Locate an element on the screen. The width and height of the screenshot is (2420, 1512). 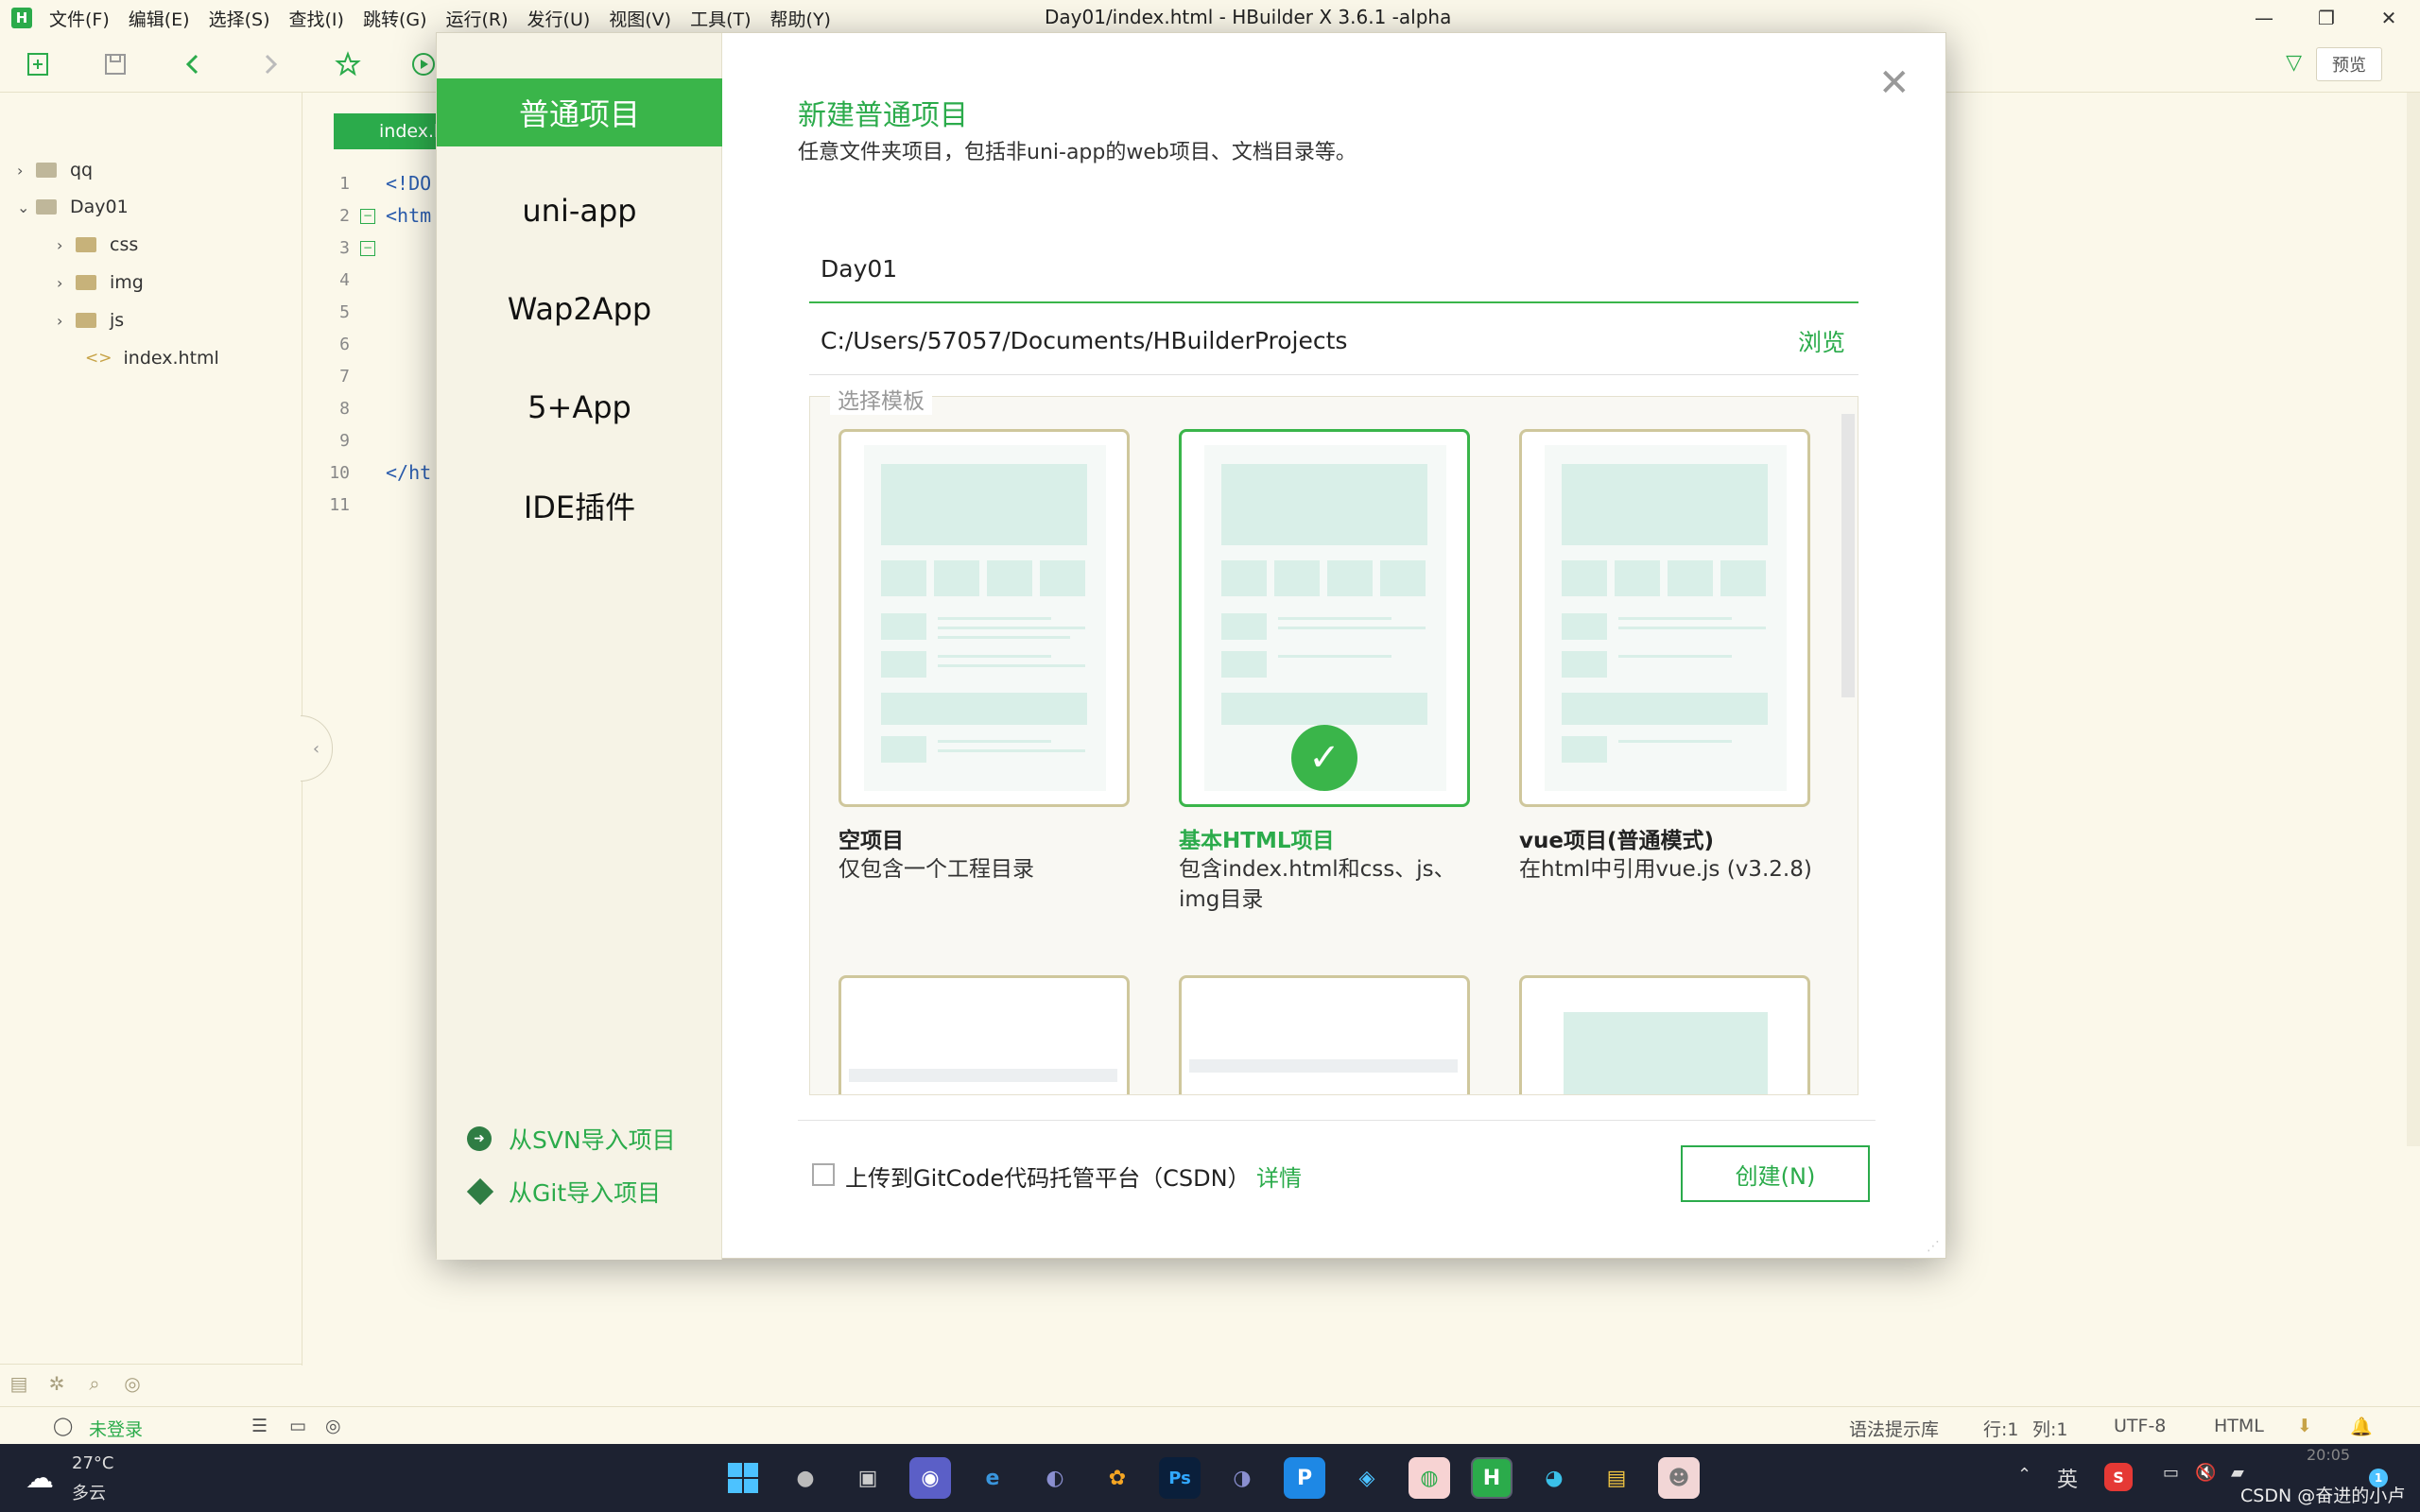
syntax-library: 语法提示库 is located at coordinates (1894, 1428).